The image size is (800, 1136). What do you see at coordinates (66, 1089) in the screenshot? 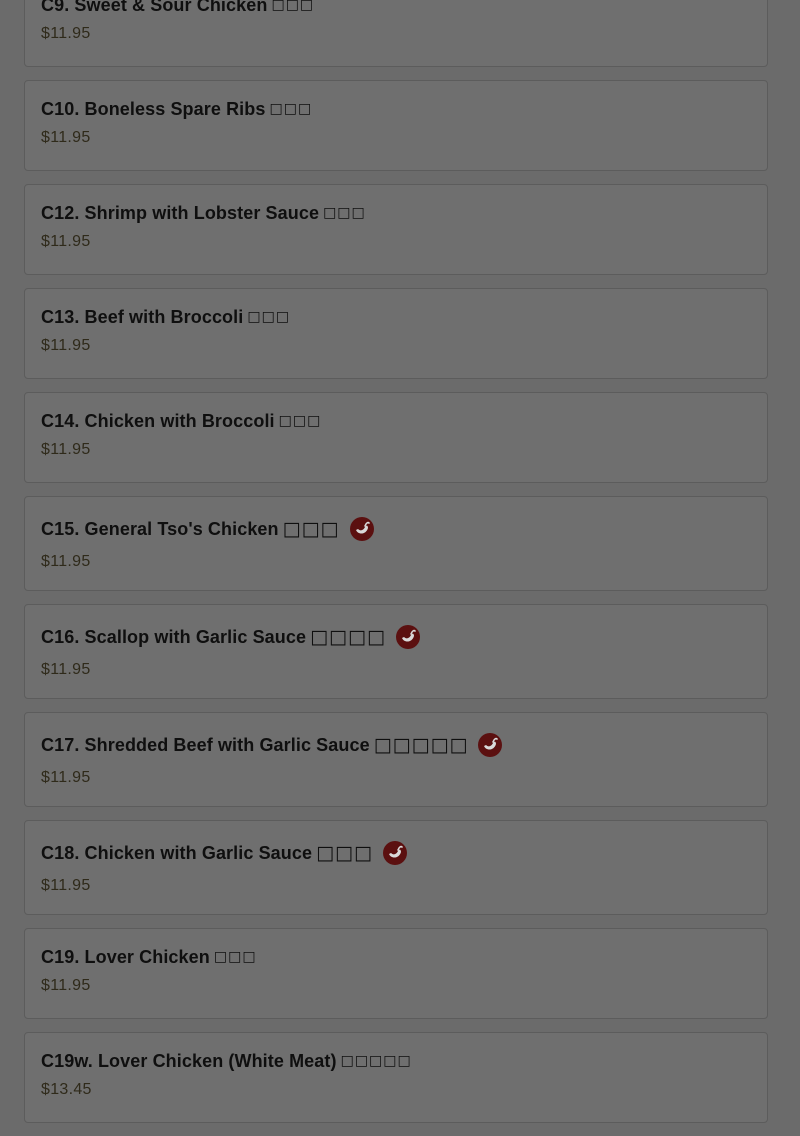
I see `menu-item-price: $13.45` at bounding box center [66, 1089].